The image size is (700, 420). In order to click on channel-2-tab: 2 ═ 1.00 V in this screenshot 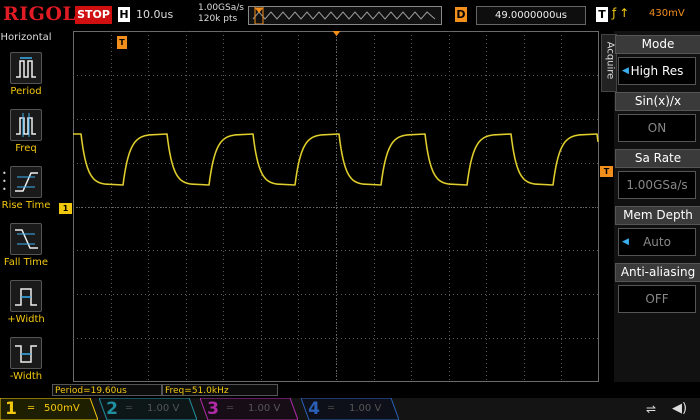, I will do `click(148, 409)`.